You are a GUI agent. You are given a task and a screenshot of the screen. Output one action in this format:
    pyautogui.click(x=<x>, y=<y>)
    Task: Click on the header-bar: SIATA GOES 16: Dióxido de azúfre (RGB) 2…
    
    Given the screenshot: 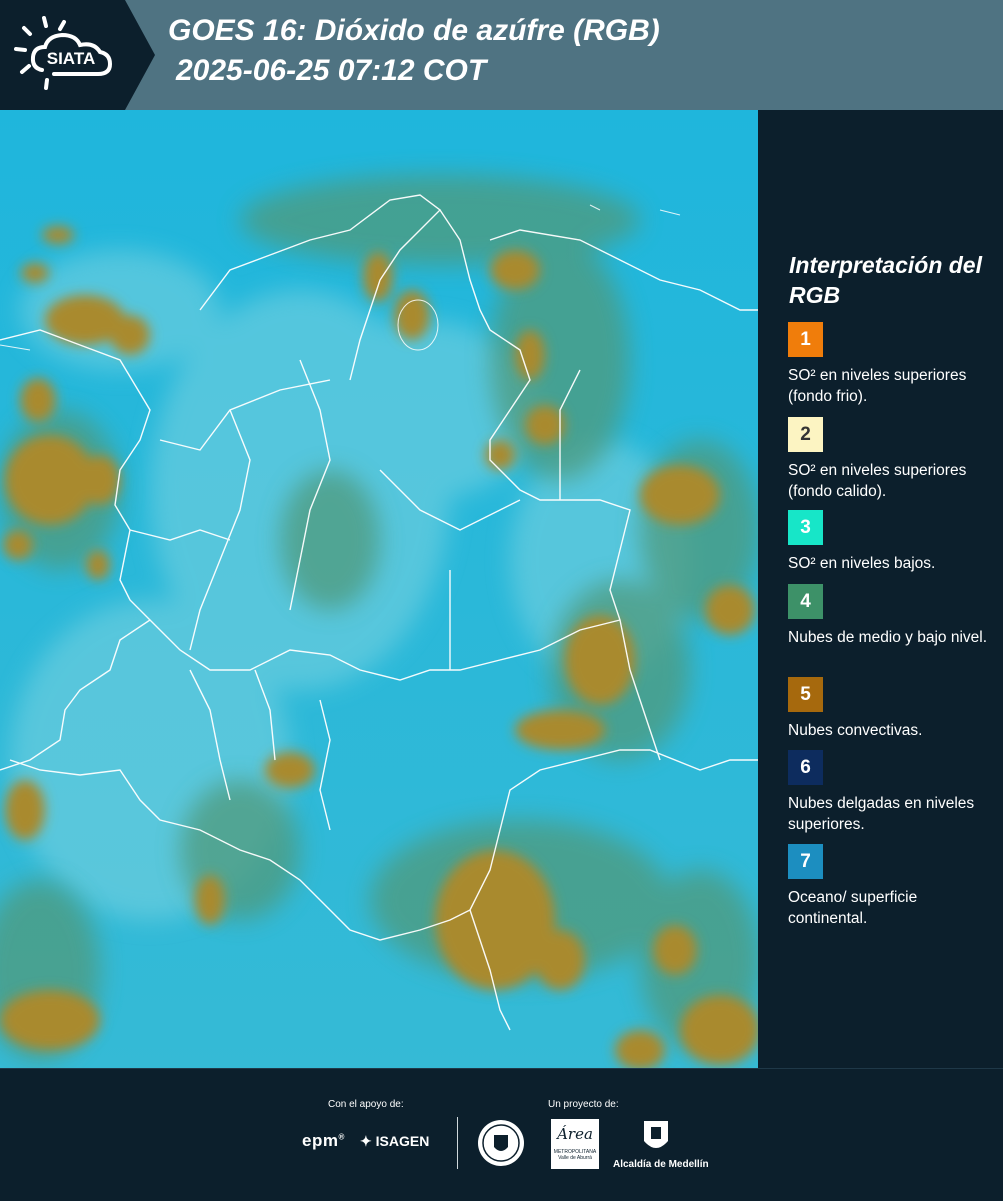 What is the action you would take?
    pyautogui.click(x=501, y=55)
    